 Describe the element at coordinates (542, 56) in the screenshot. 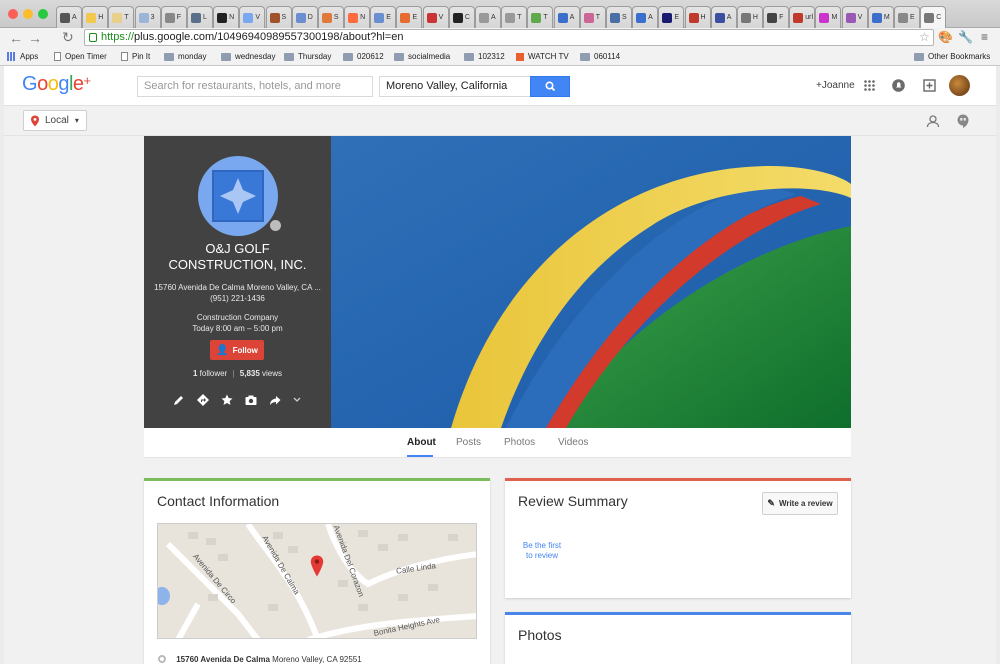

I see `bookmark-watch-tv: WATCH TV` at that location.